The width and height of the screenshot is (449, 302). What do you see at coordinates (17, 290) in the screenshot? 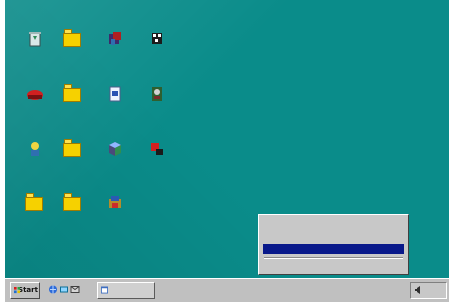
I see `windows-logo-icon` at bounding box center [17, 290].